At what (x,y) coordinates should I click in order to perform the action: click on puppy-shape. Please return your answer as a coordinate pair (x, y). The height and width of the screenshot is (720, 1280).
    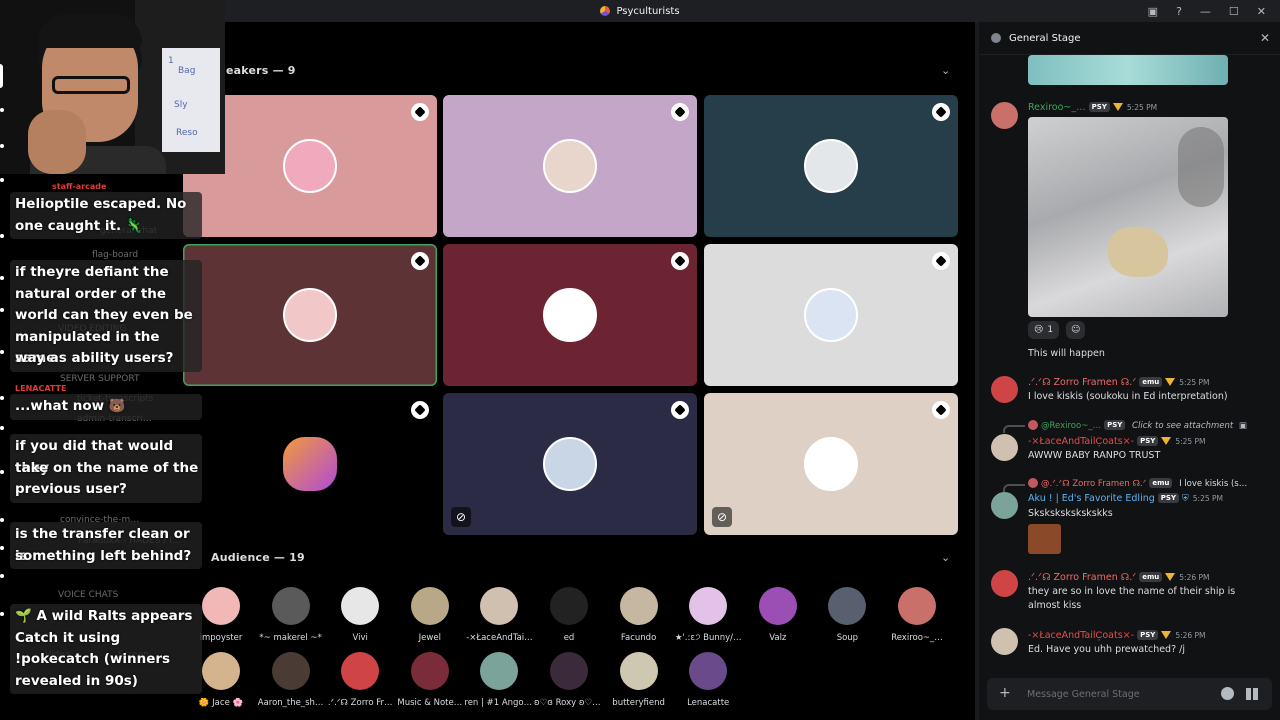
    Looking at the image, I should click on (1138, 252).